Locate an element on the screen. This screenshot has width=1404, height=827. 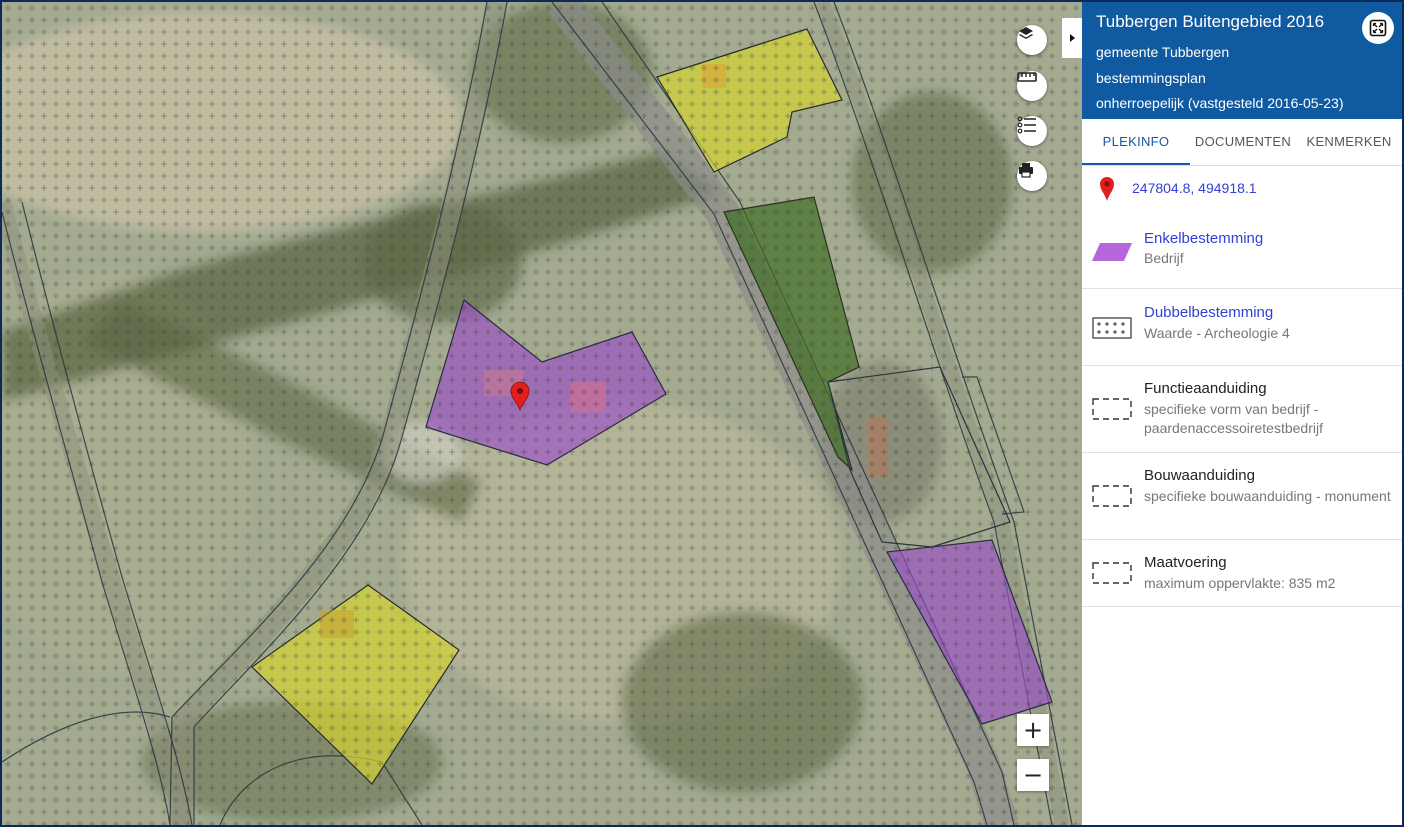
tab-plekinfo: PLEKINFO is located at coordinates (1136, 142).